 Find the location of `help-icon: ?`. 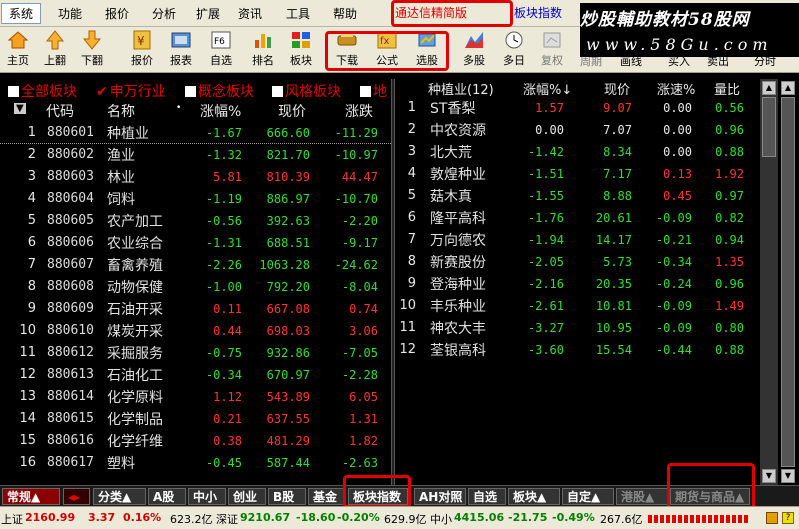

help-icon: ? is located at coordinates (788, 518).